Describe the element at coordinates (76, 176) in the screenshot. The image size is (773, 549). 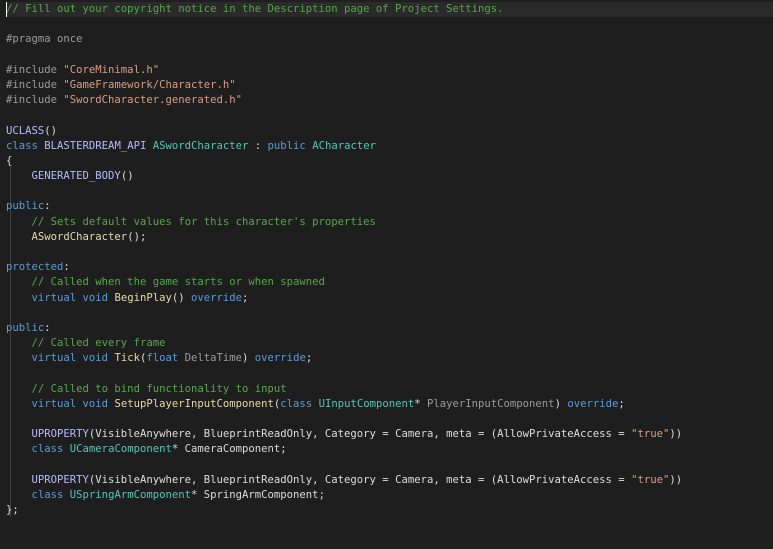
I see `code-token: GENERATED_BODY` at that location.